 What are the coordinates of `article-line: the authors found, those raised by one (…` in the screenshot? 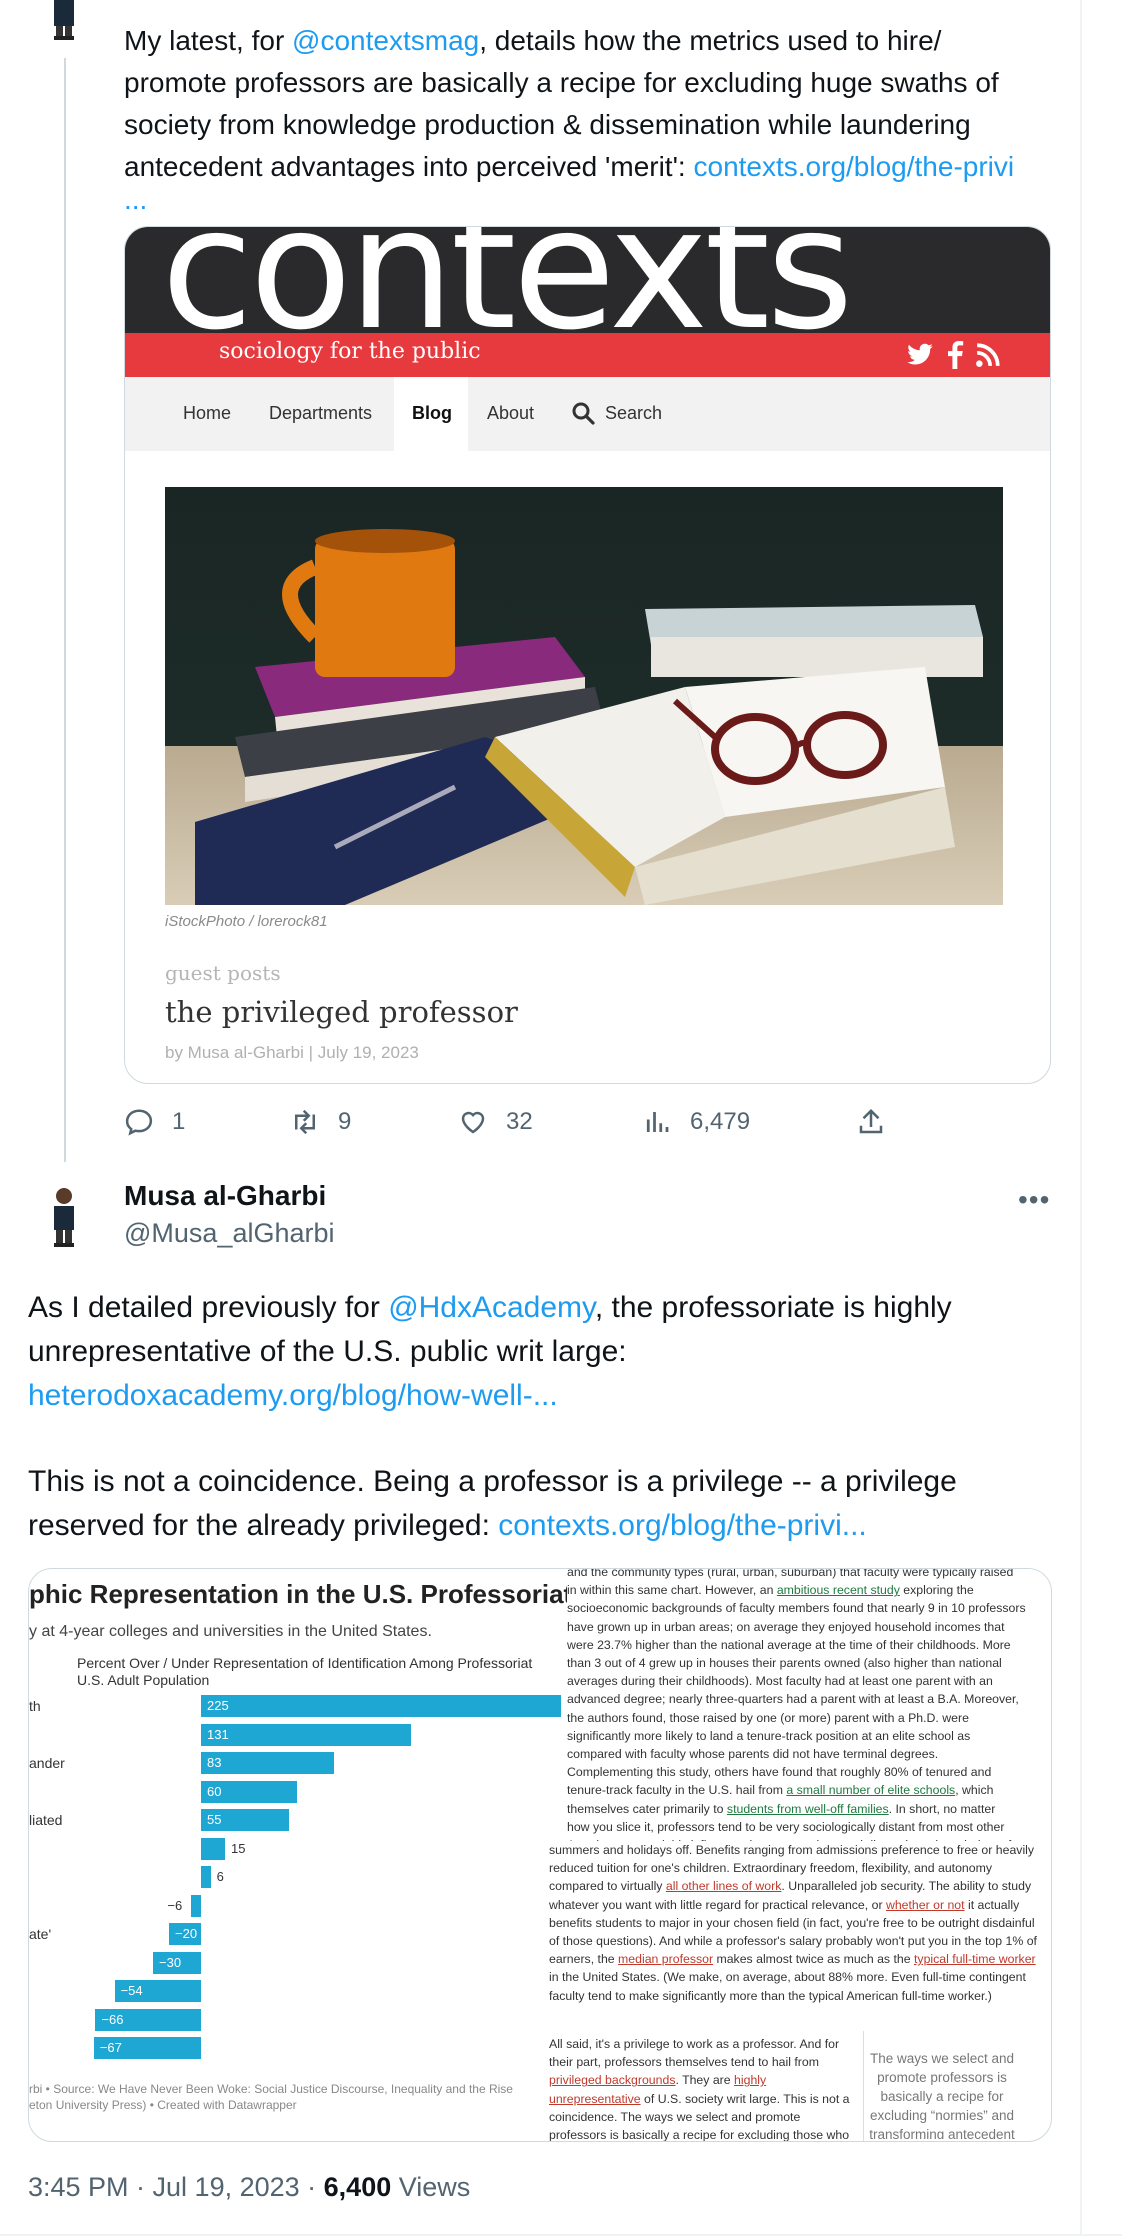 It's located at (809, 1718).